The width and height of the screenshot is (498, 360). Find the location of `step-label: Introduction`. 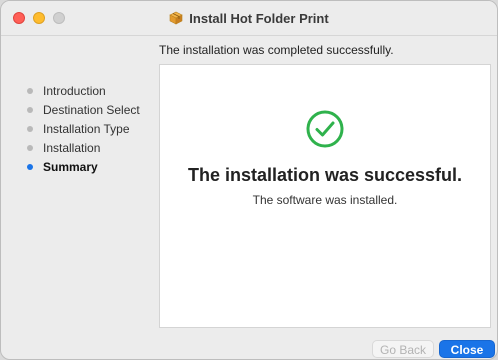

step-label: Introduction is located at coordinates (74, 90).